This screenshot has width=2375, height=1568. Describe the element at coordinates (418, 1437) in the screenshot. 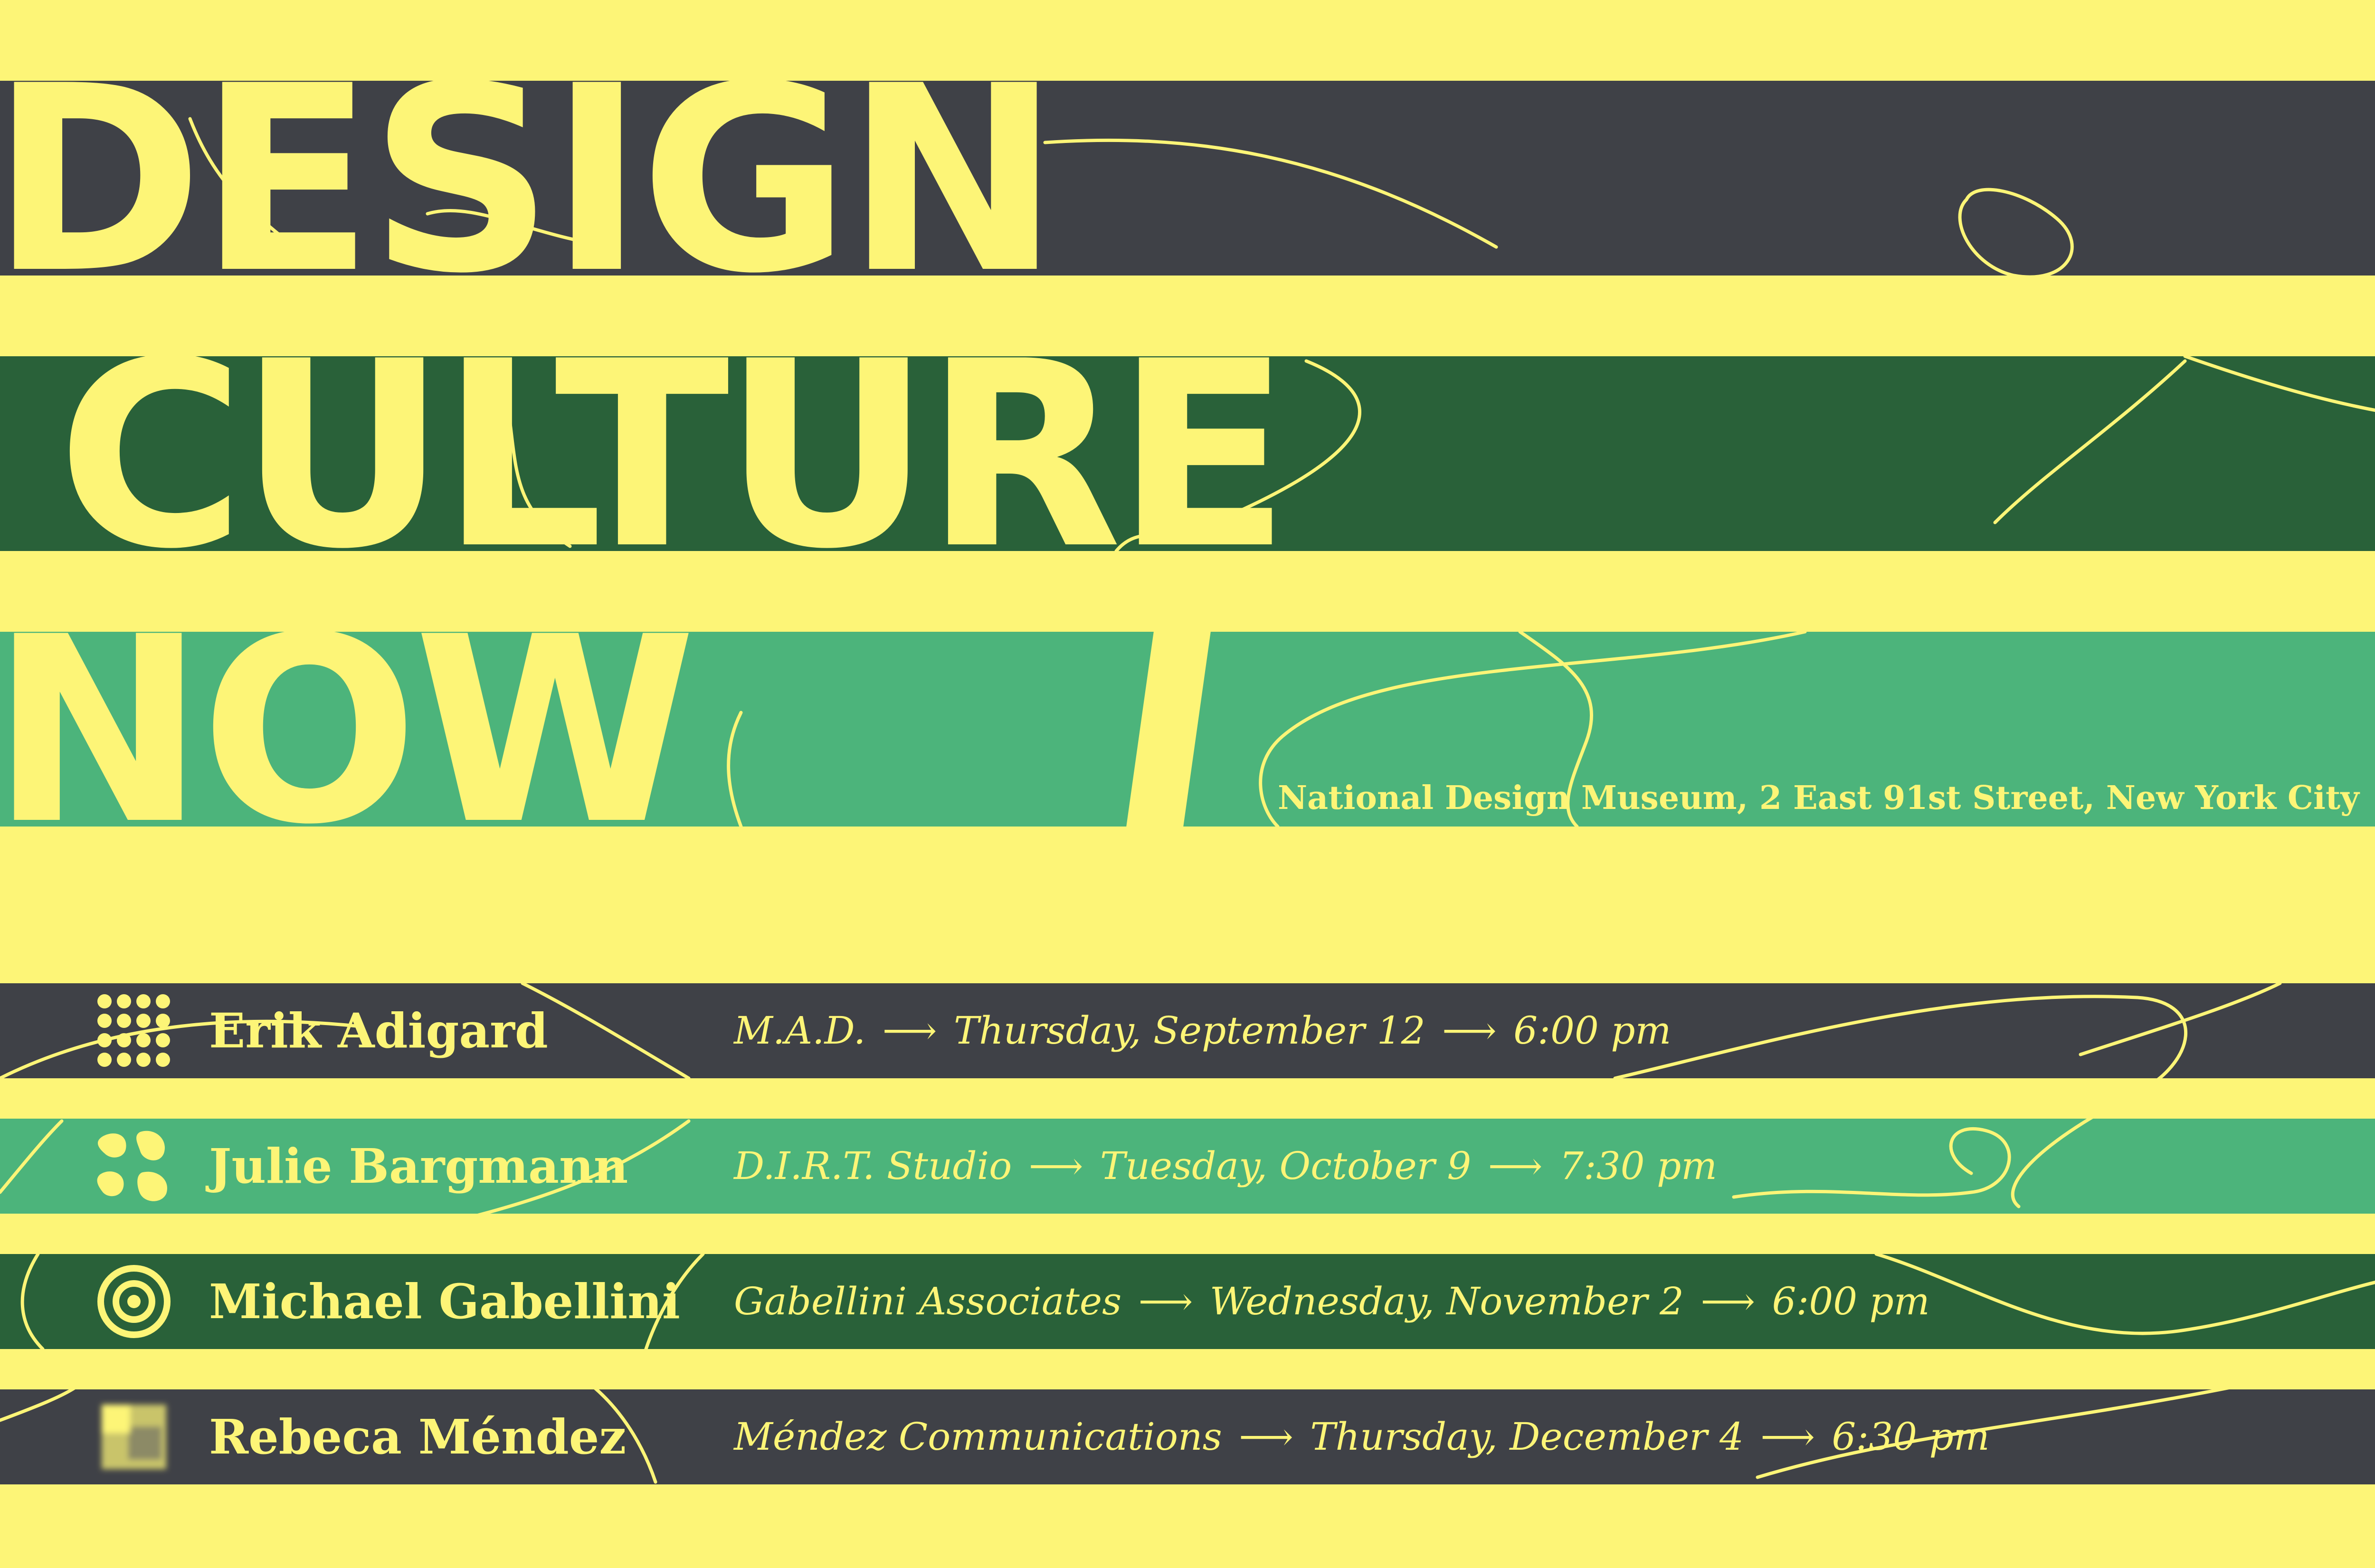

I see `speaker-name: Rebeca Méndez` at that location.